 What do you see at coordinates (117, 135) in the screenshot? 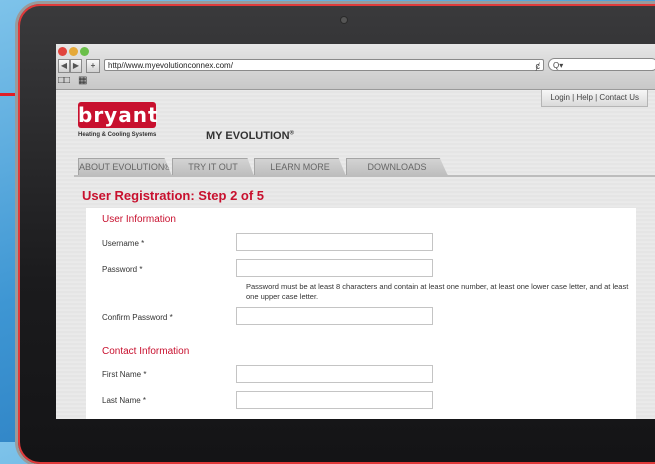
I see `logo-tagline: Heating & Cooling Systems` at bounding box center [117, 135].